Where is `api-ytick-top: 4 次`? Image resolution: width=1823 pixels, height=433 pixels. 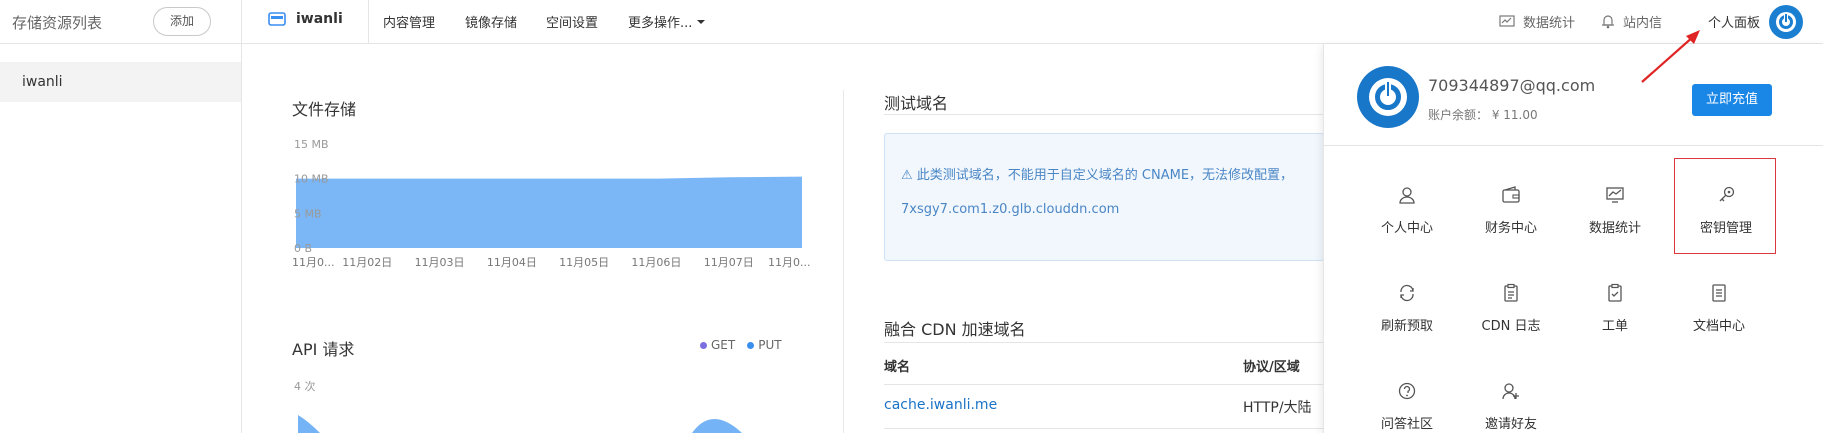
api-ytick-top: 4 次 is located at coordinates (305, 386).